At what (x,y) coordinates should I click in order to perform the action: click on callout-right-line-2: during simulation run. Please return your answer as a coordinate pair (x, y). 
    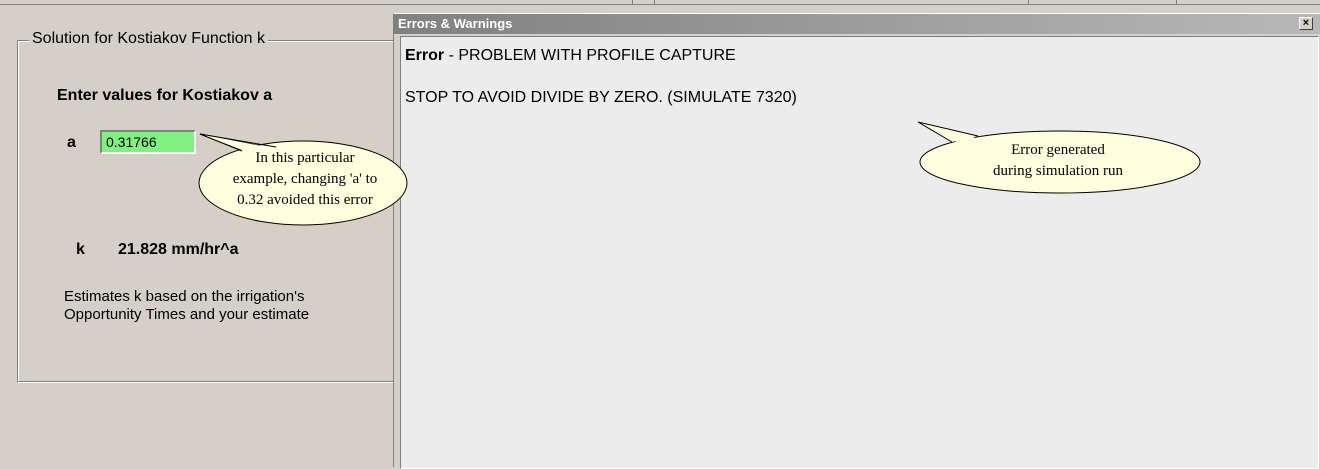
    Looking at the image, I should click on (1058, 171).